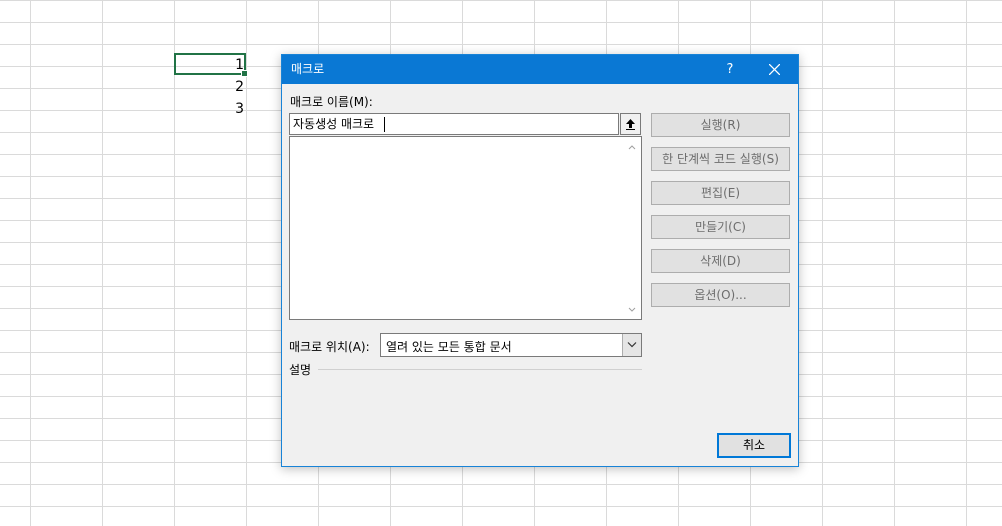  What do you see at coordinates (331, 102) in the screenshot?
I see `macro-name-label: 매크로 이름(M):` at bounding box center [331, 102].